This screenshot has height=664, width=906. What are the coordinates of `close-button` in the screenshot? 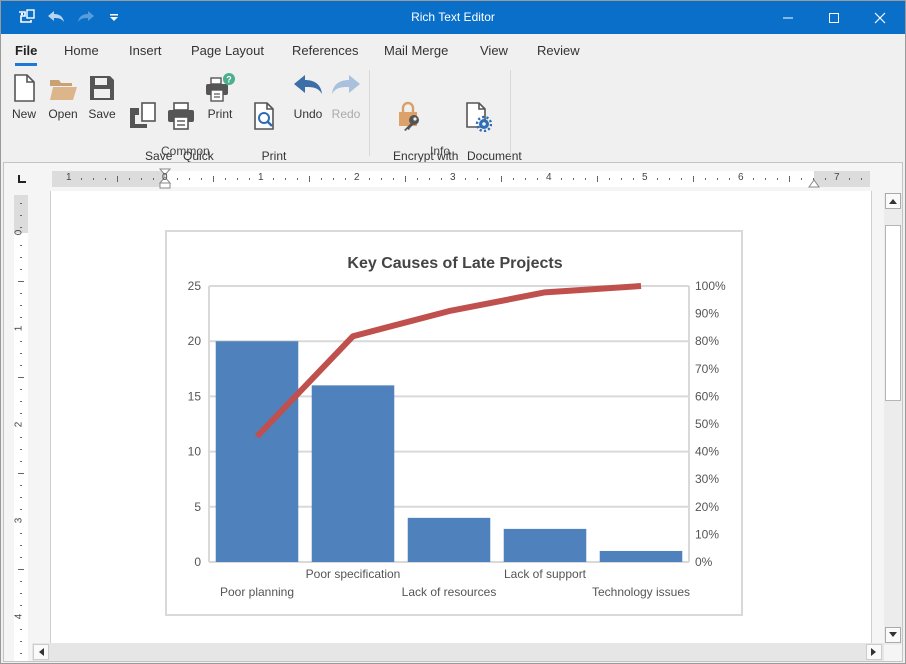 It's located at (880, 17).